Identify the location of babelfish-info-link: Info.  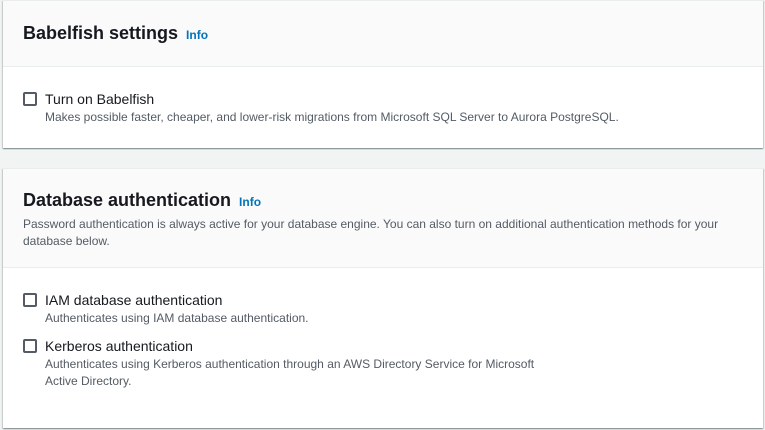
(197, 35).